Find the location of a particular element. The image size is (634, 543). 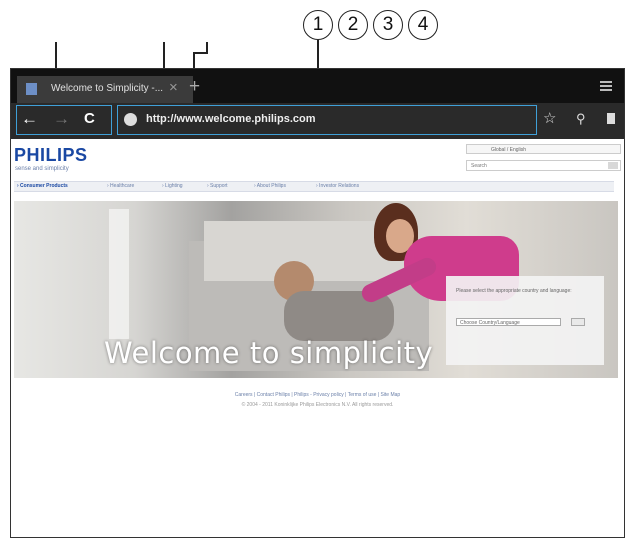

star-icon: ☆ is located at coordinates (549, 119).